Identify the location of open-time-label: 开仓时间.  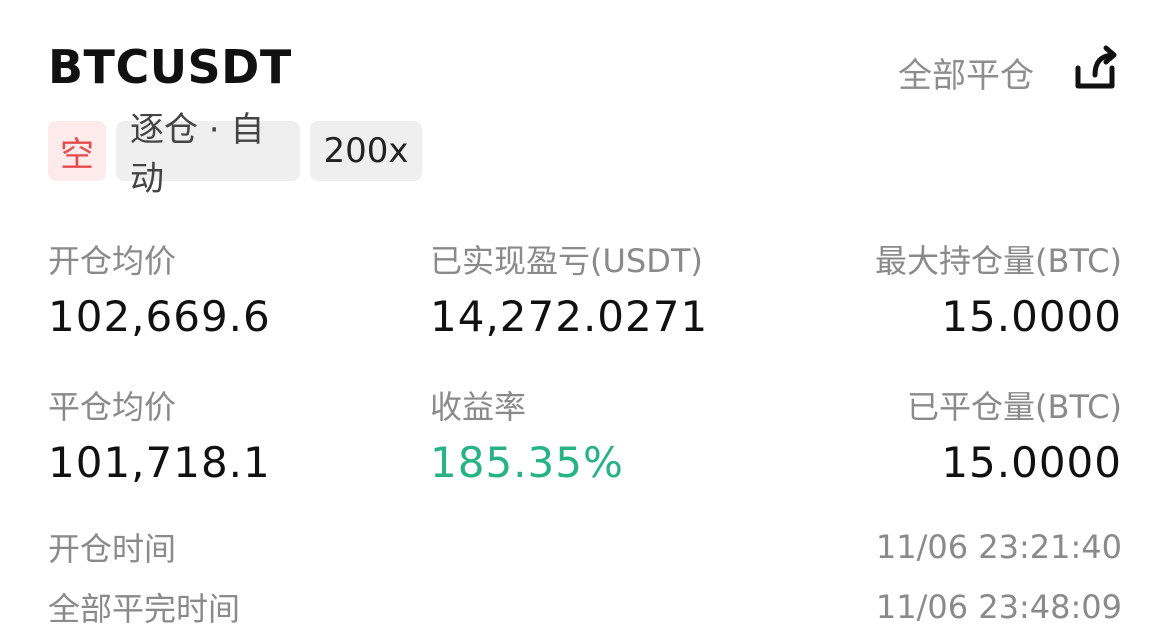
(112, 549).